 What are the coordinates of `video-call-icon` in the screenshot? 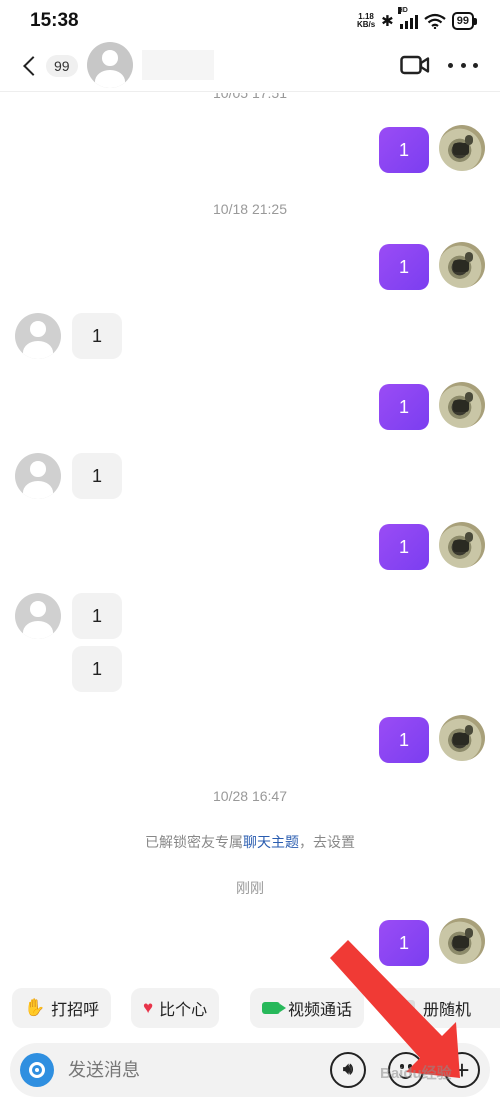 It's located at (415, 65).